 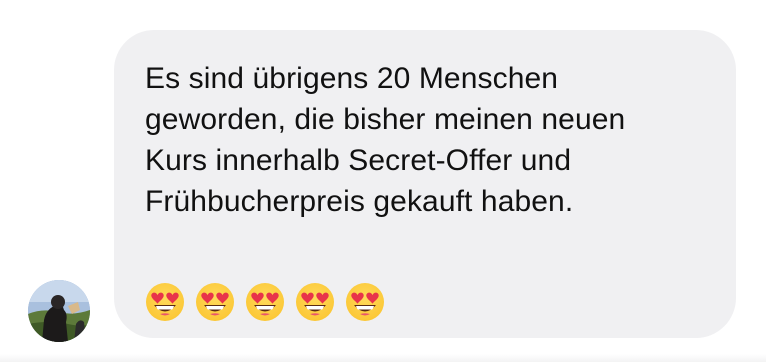 I want to click on profile-photo-icon, so click(x=59, y=311).